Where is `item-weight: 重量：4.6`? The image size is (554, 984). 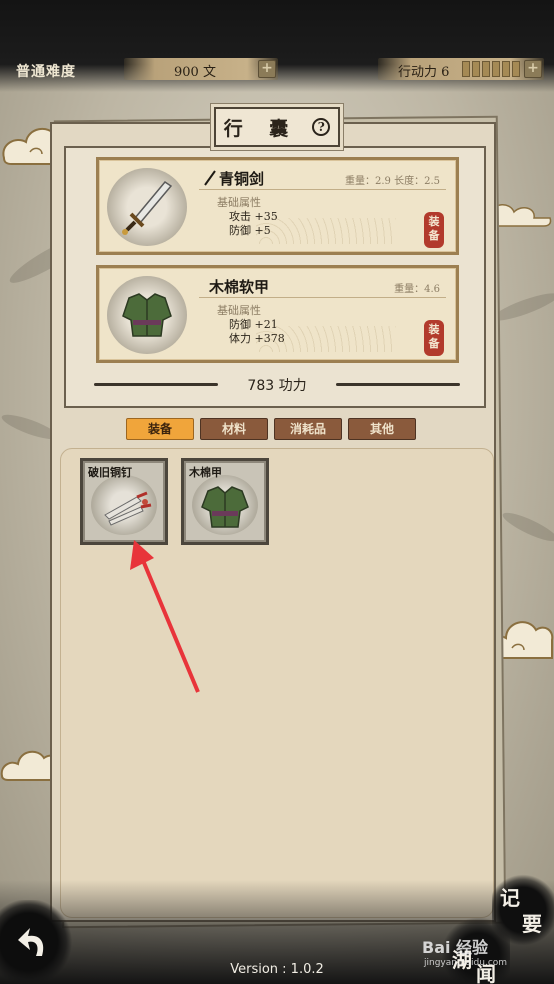
item-weight: 重量：4.6 is located at coordinates (417, 289).